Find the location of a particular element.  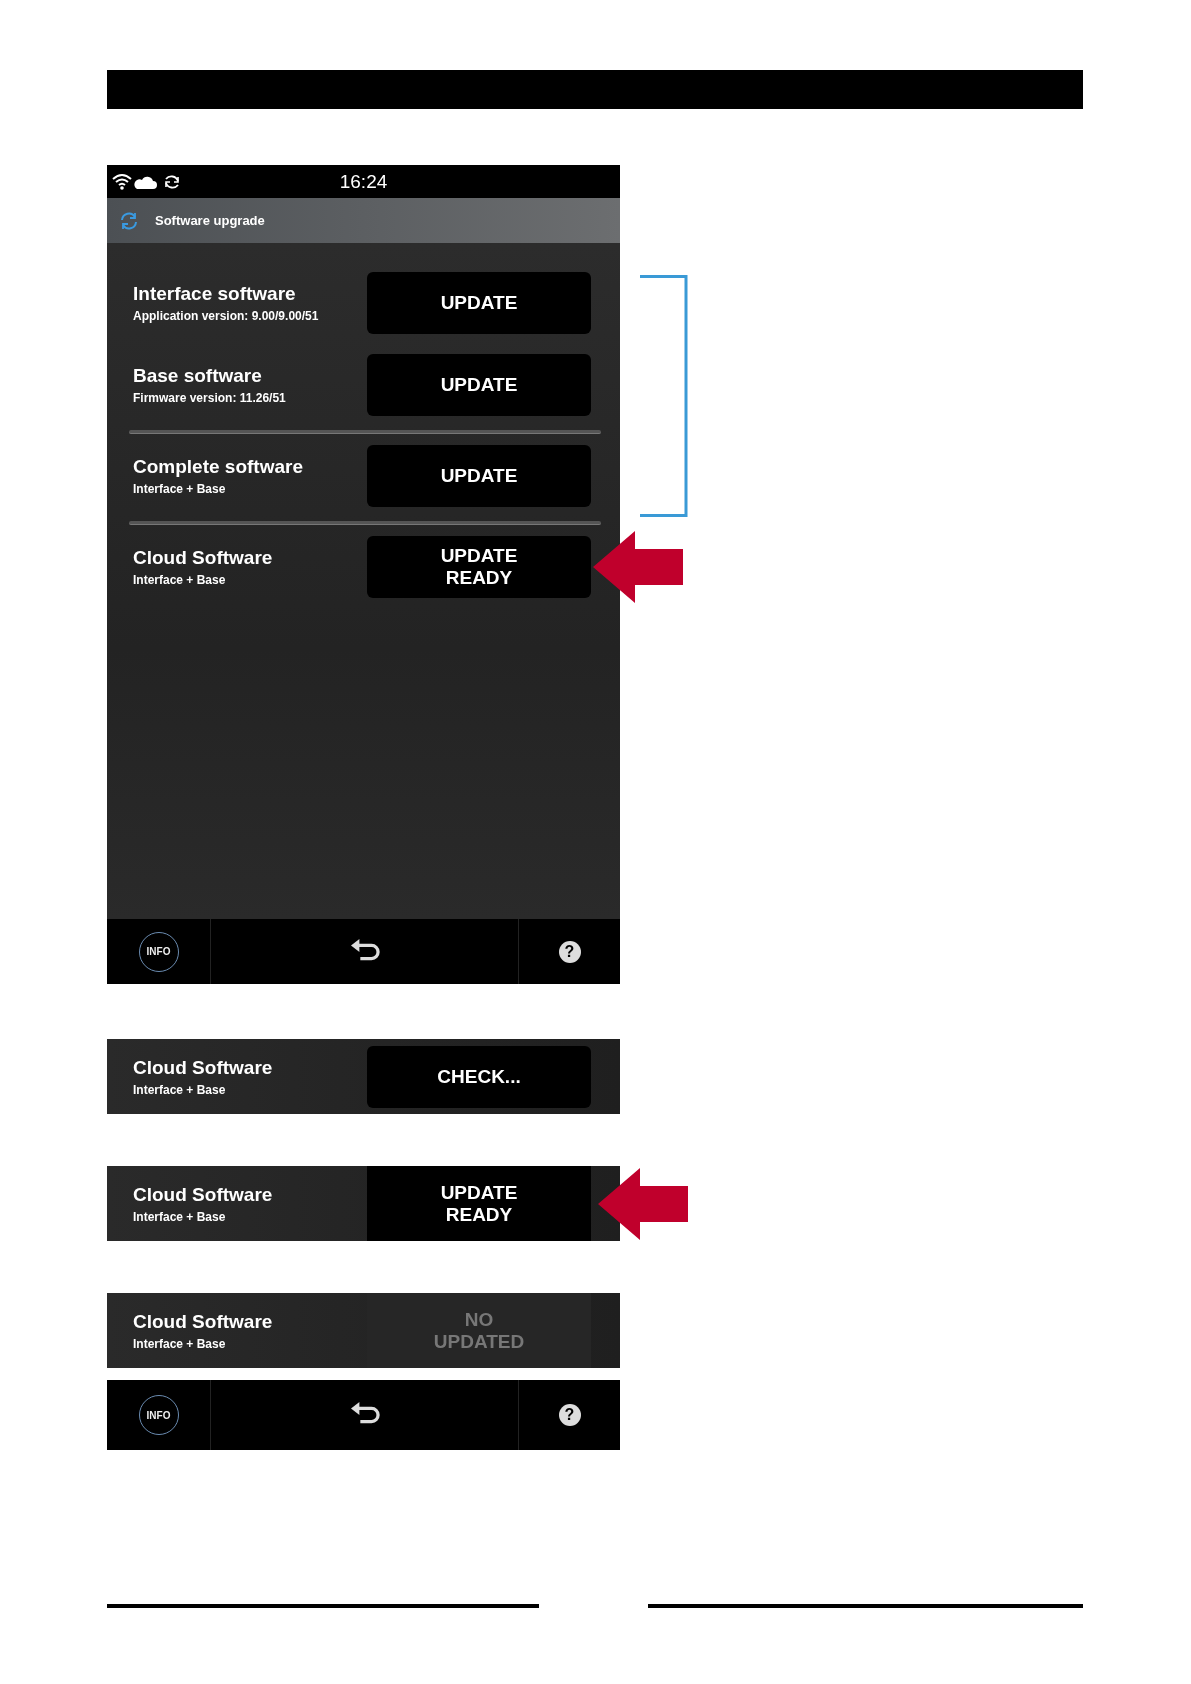

row-title: Interface software is located at coordinates (215, 294).